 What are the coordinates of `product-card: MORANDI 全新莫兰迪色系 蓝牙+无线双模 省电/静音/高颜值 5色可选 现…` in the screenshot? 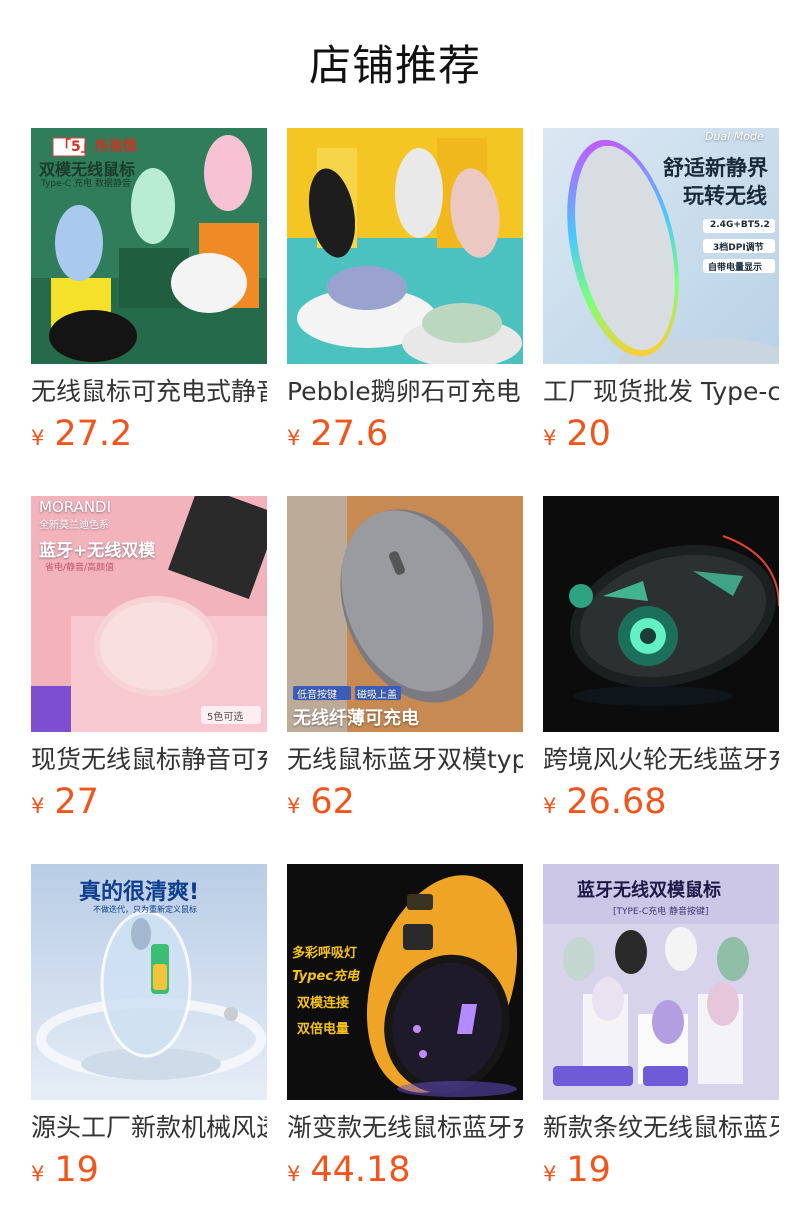 It's located at (149, 680).